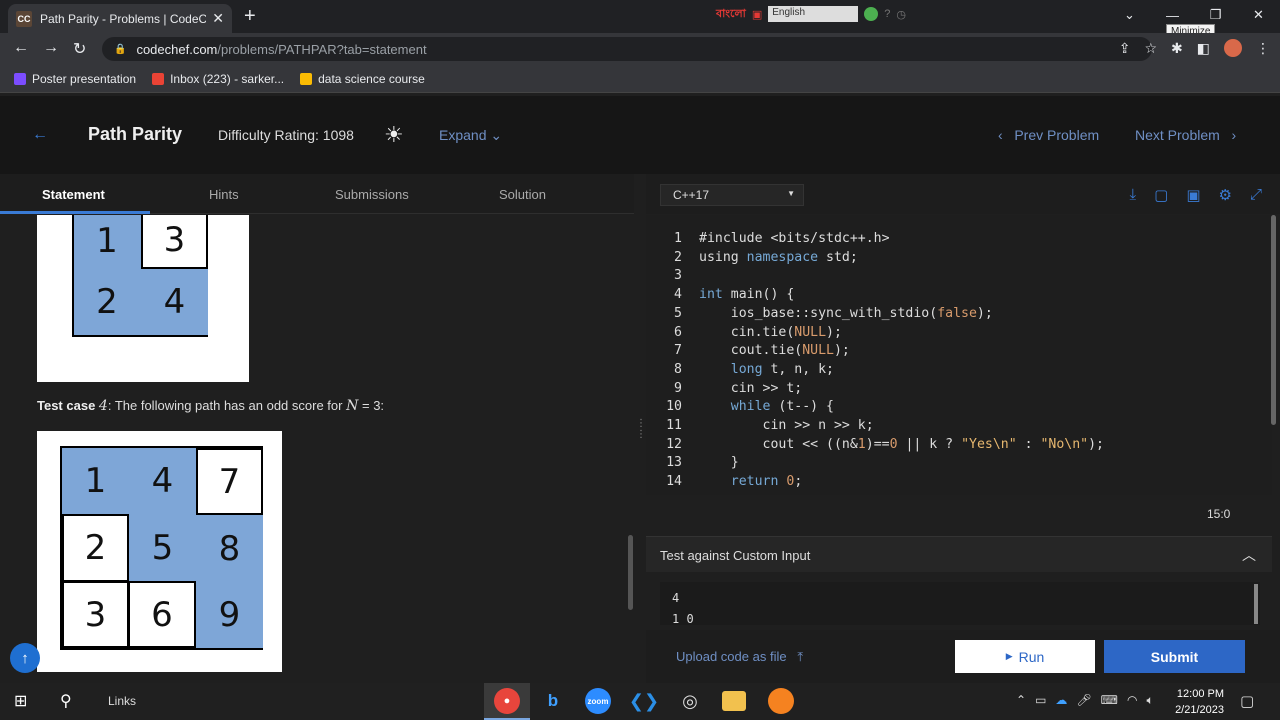  I want to click on submit-button: Submit, so click(1174, 656).